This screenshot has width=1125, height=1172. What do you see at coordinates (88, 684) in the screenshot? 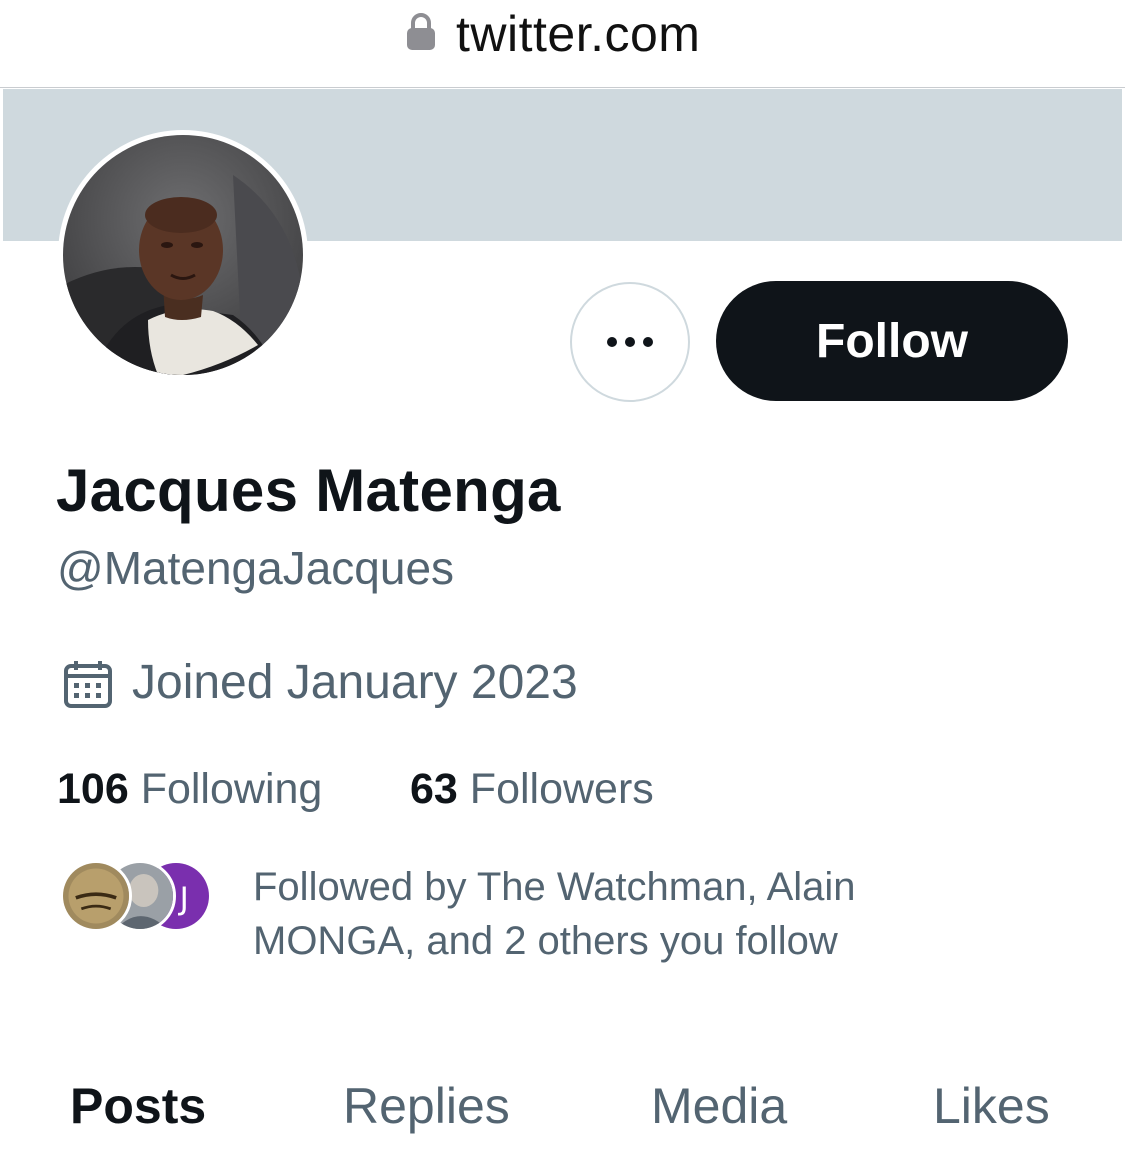
I see `calendar-icon` at bounding box center [88, 684].